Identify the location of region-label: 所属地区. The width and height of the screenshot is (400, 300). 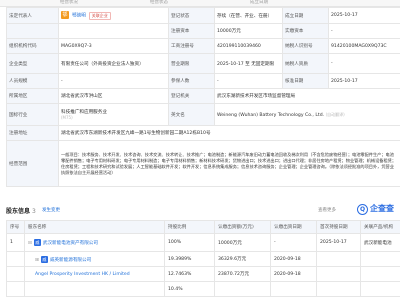
(32, 96).